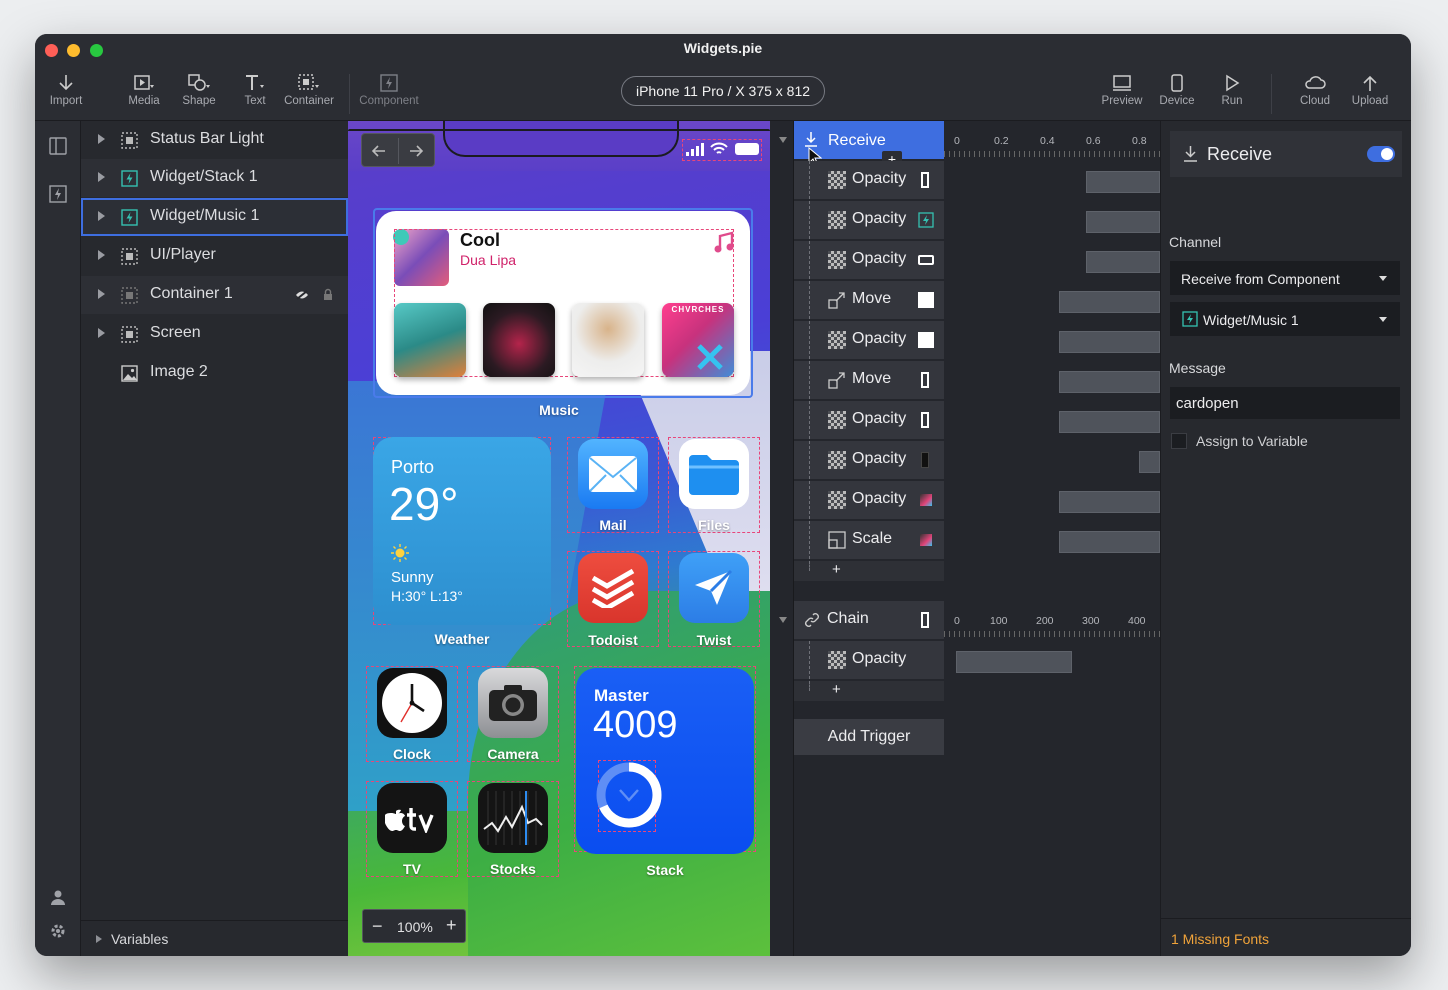  I want to click on media-button: Media, so click(144, 90).